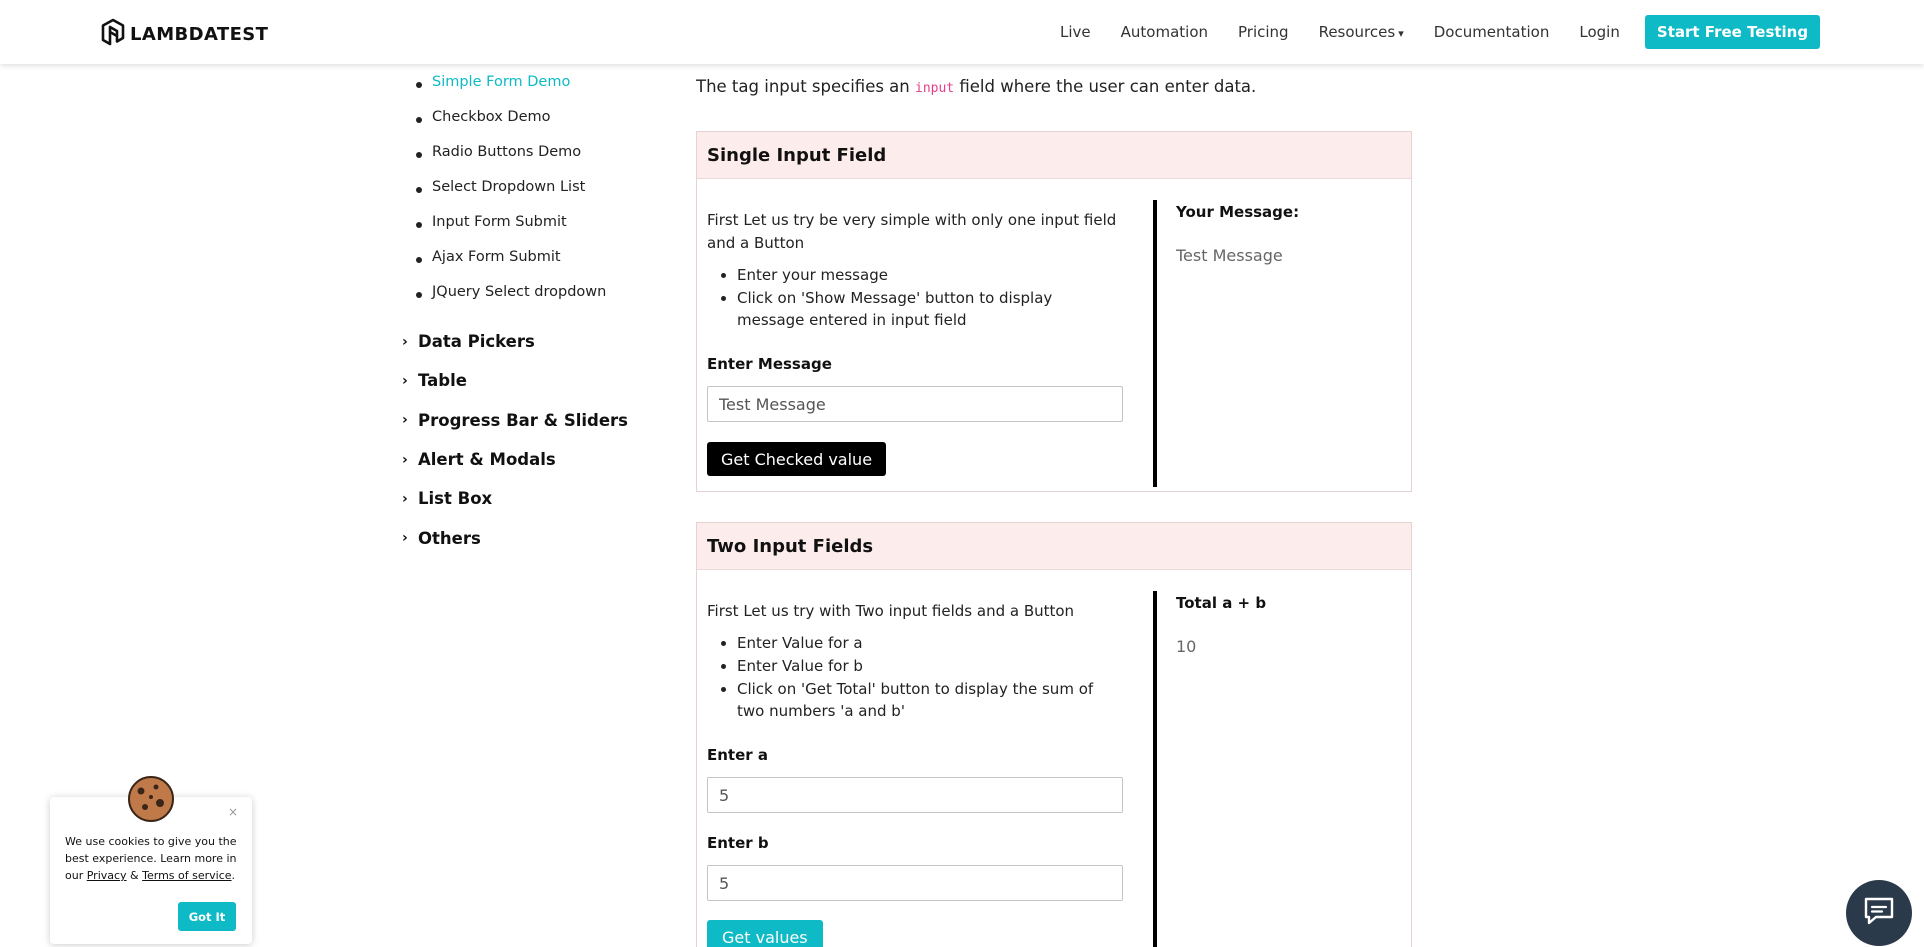 This screenshot has height=947, width=1924. Describe the element at coordinates (207, 916) in the screenshot. I see `got-it-button: Got It` at that location.